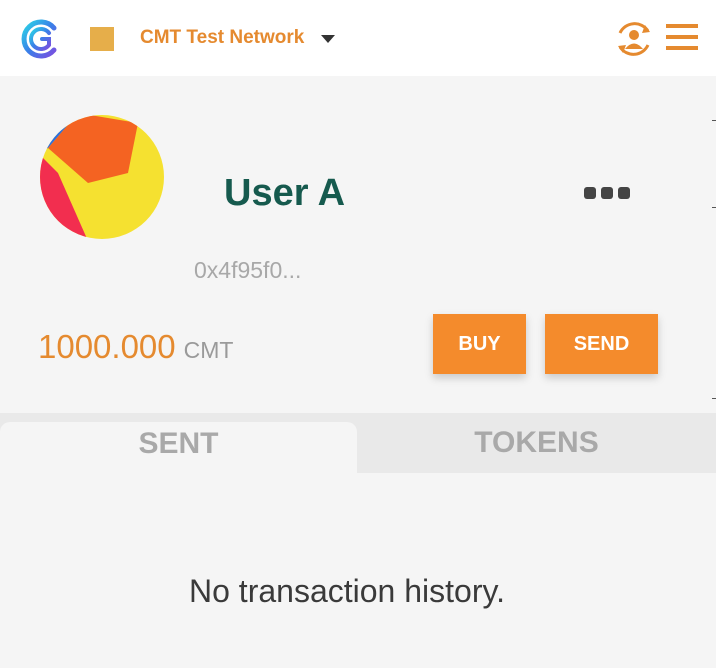  What do you see at coordinates (479, 344) in the screenshot?
I see `buy-button: BUY` at bounding box center [479, 344].